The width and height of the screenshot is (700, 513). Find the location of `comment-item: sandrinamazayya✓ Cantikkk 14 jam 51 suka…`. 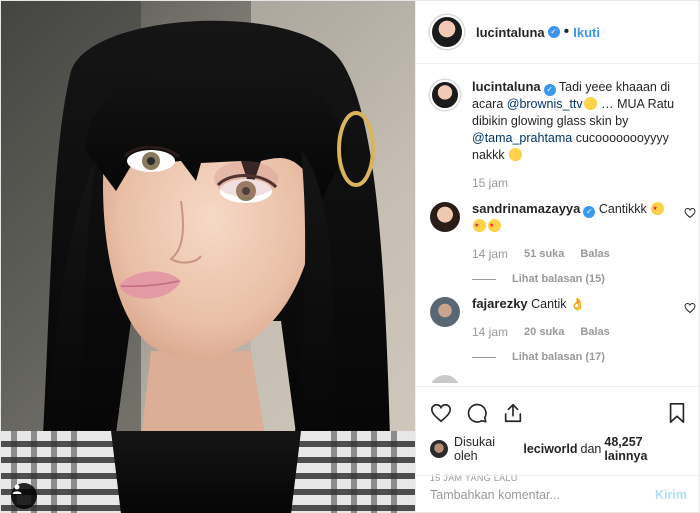

comment-item: sandrinamazayya✓ Cantikkk 14 jam 51 suka… is located at coordinates (563, 242).